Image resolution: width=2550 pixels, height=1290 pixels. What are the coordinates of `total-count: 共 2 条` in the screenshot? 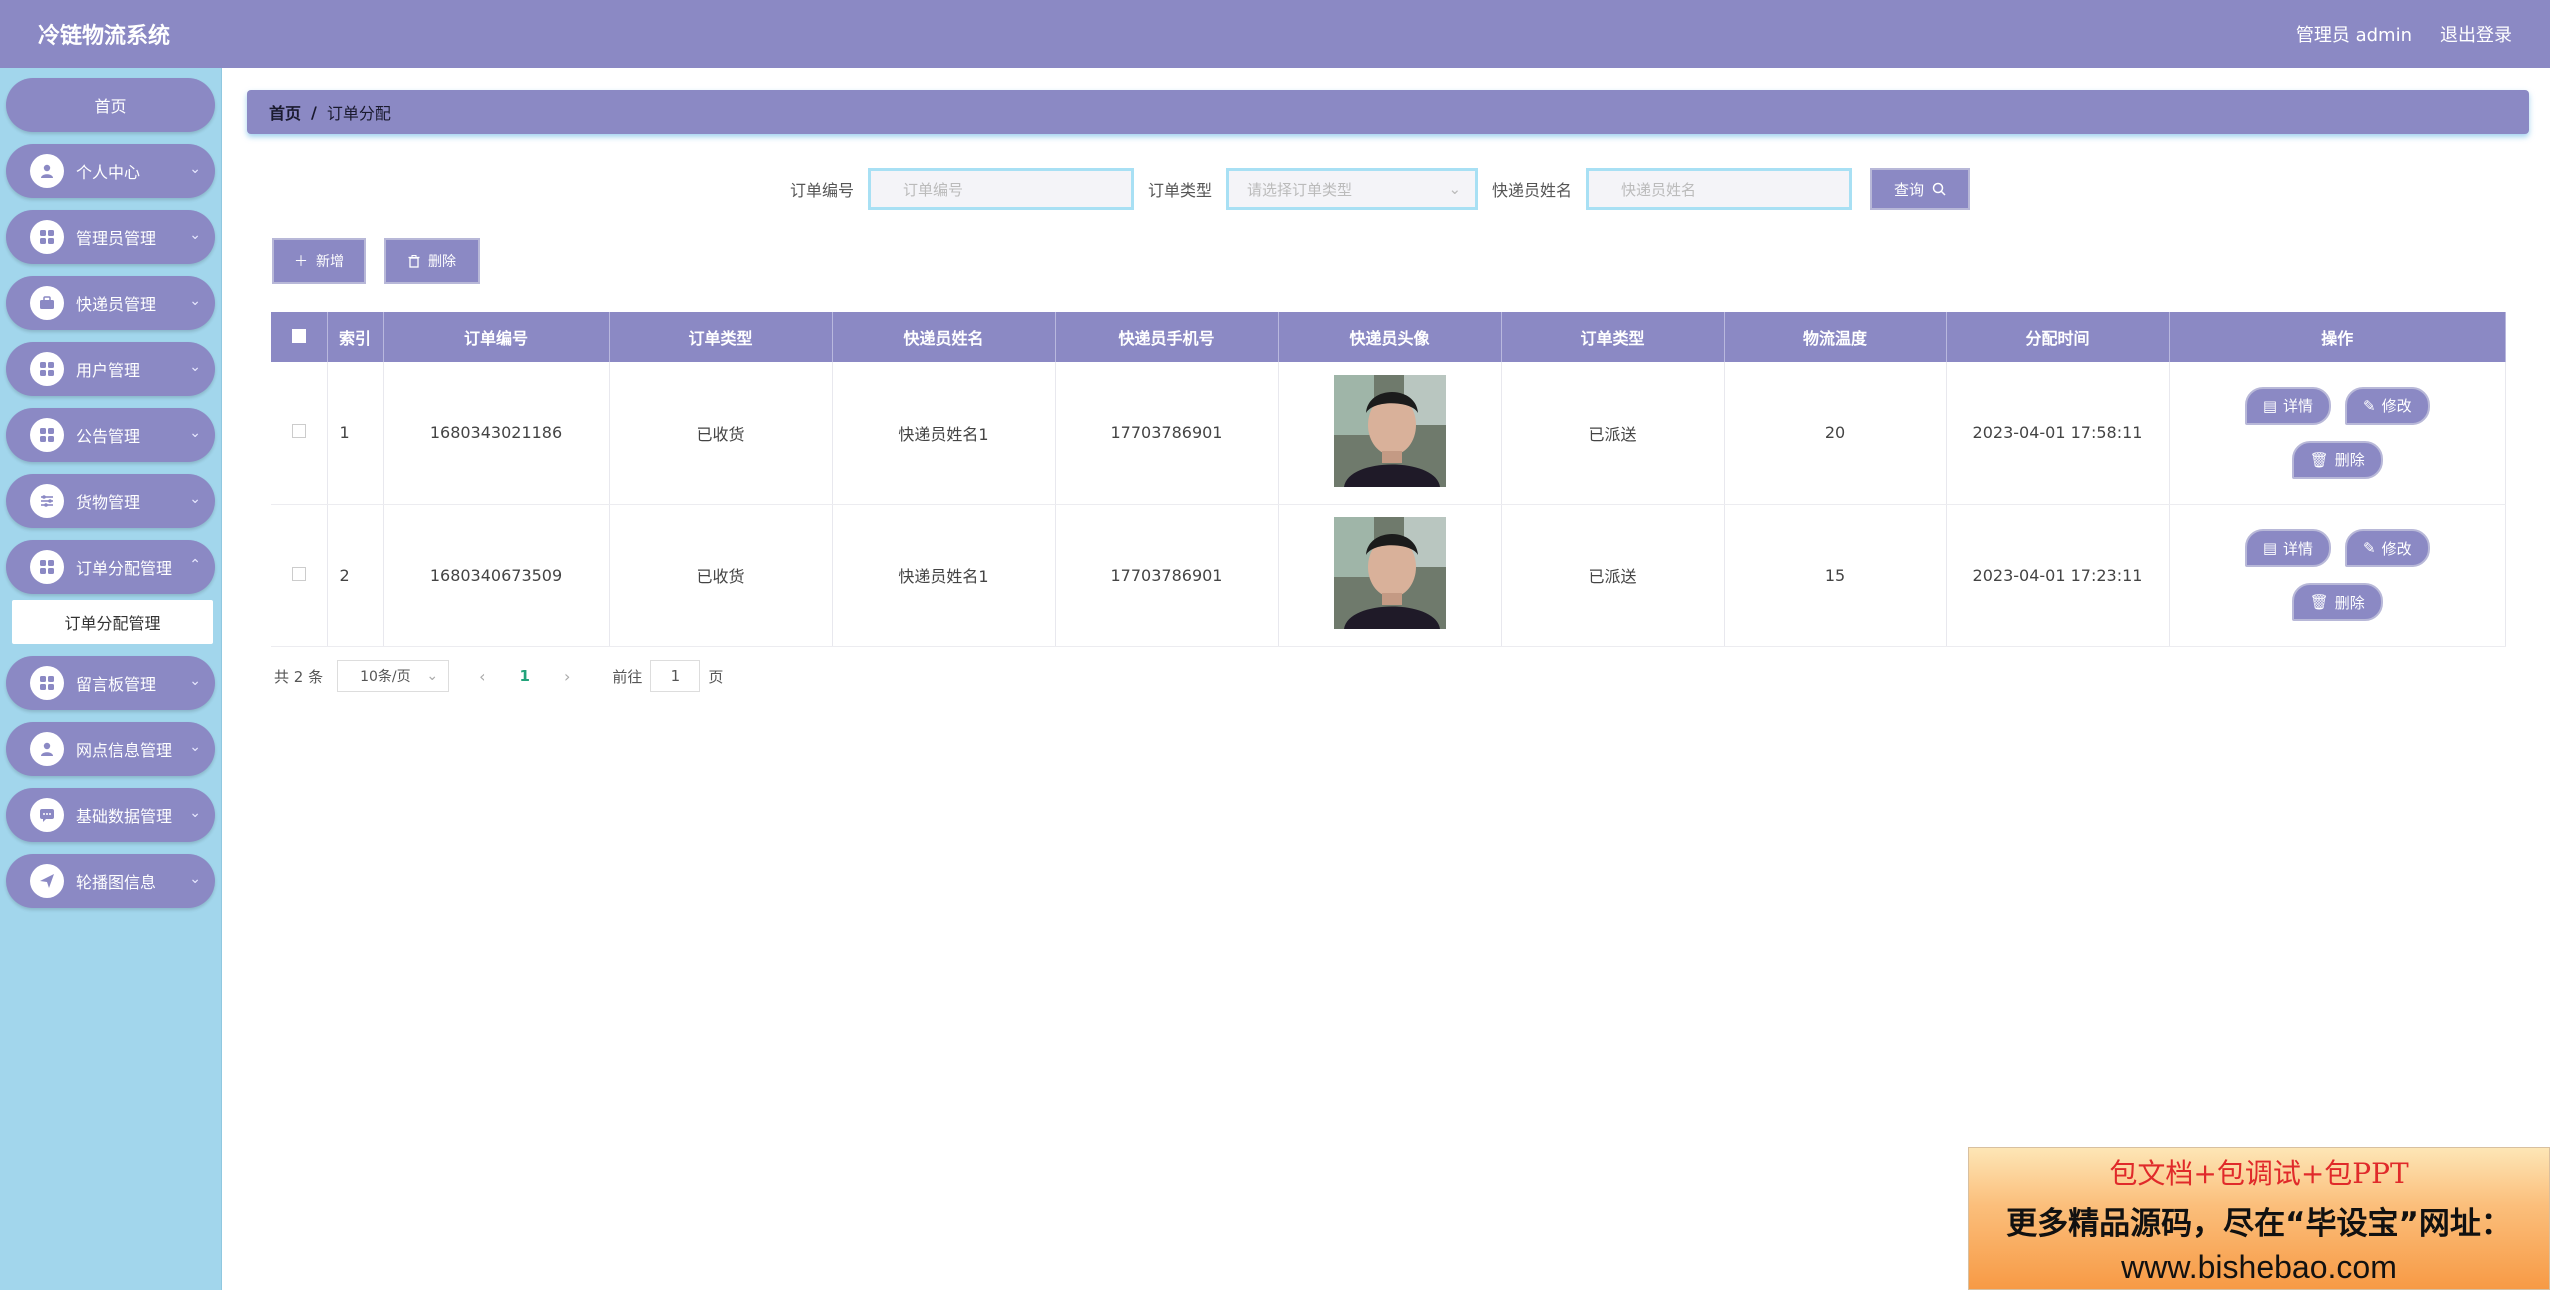 It's located at (299, 676).